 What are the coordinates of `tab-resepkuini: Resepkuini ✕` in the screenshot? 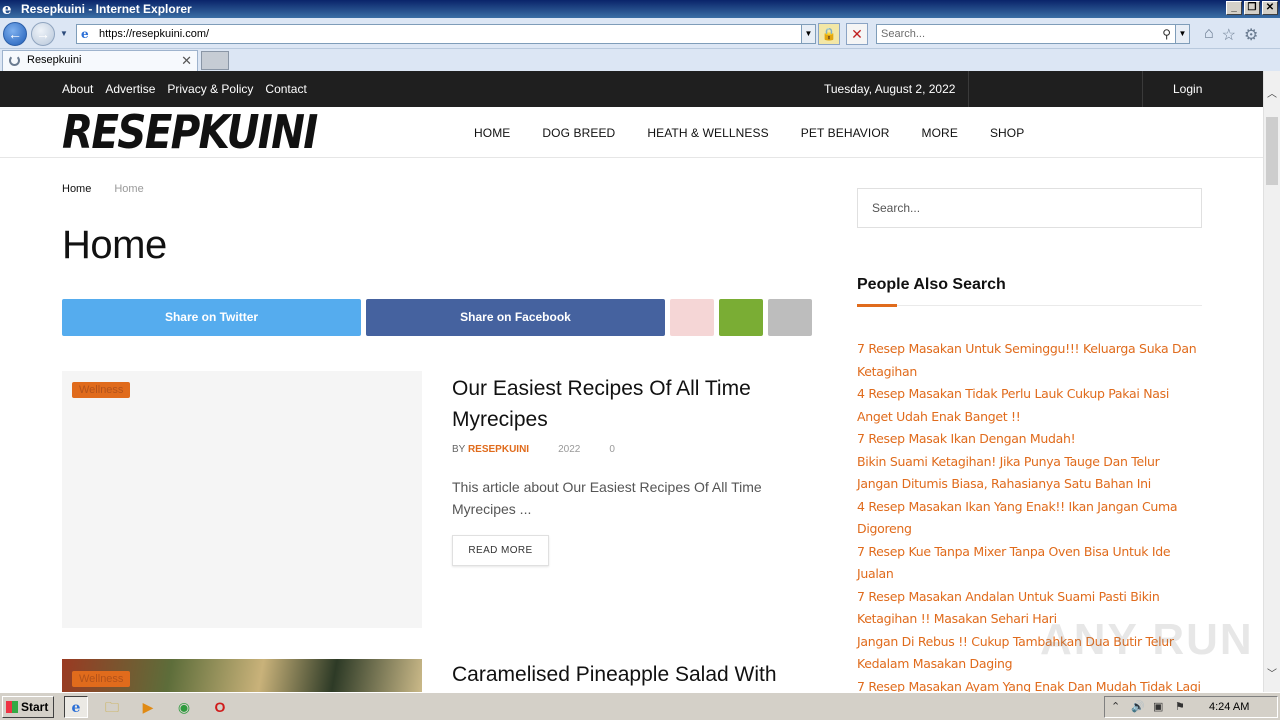 It's located at (100, 60).